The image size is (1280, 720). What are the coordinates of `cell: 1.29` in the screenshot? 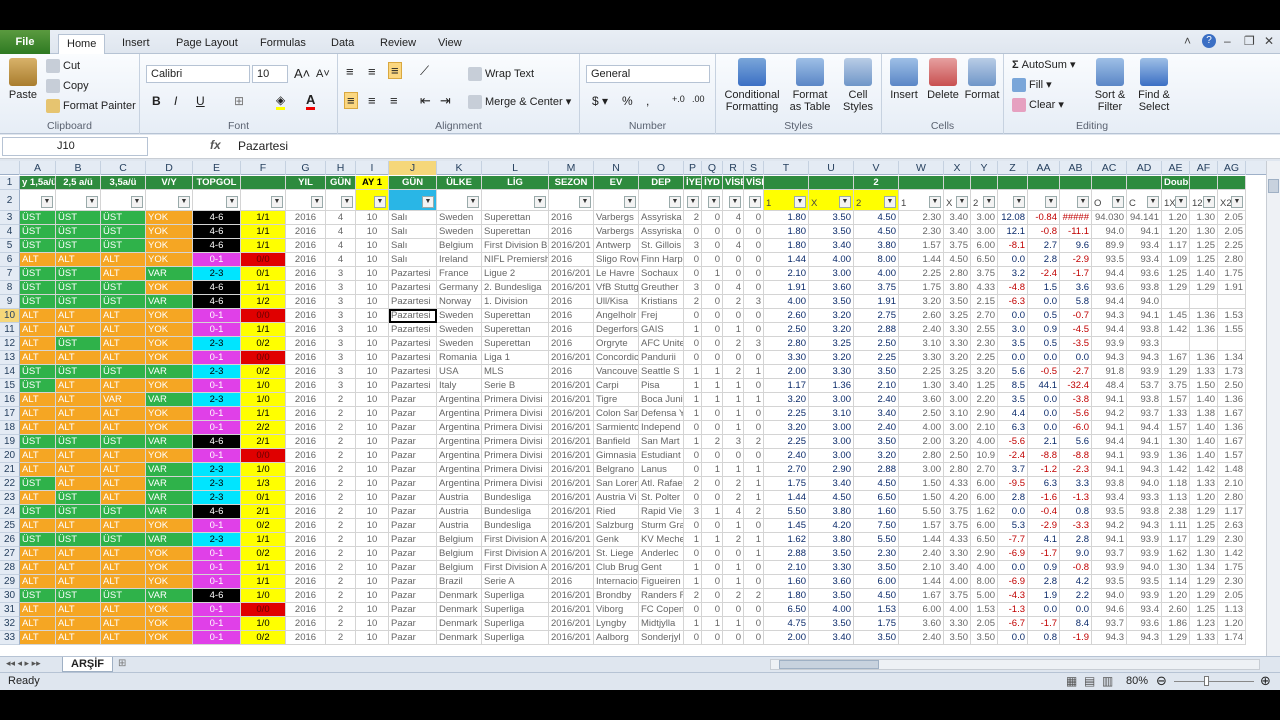 It's located at (1176, 288).